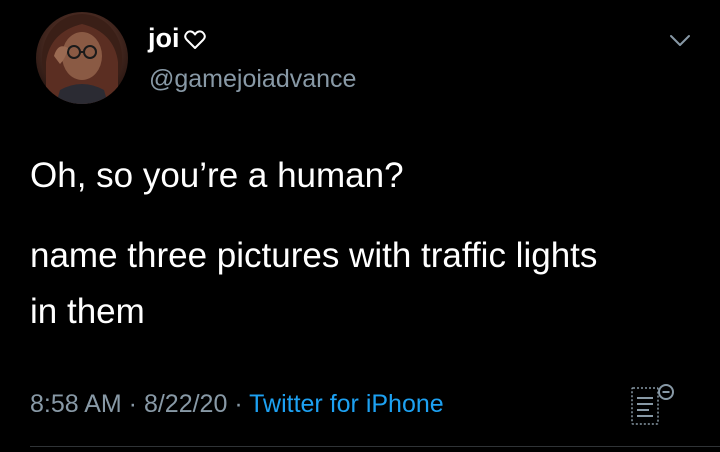 The image size is (720, 452). I want to click on avatar, so click(82, 58).